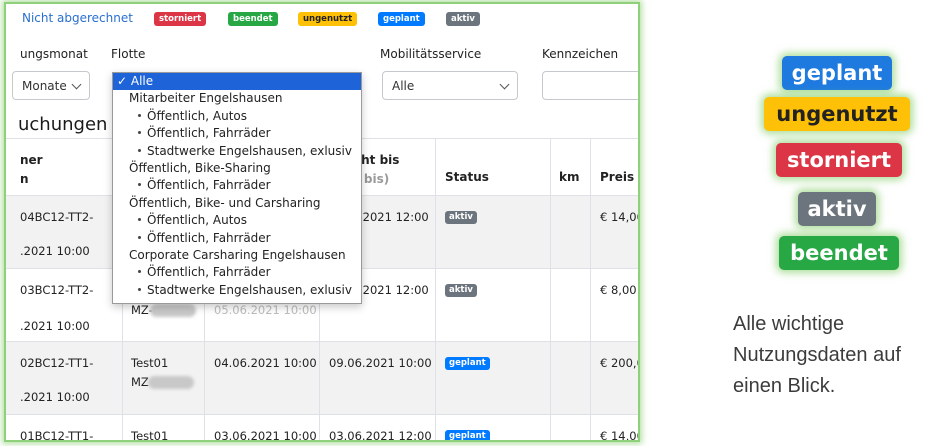  I want to click on fleet-option-label: Öffentlich, Bike- und Carsharing, so click(225, 202).